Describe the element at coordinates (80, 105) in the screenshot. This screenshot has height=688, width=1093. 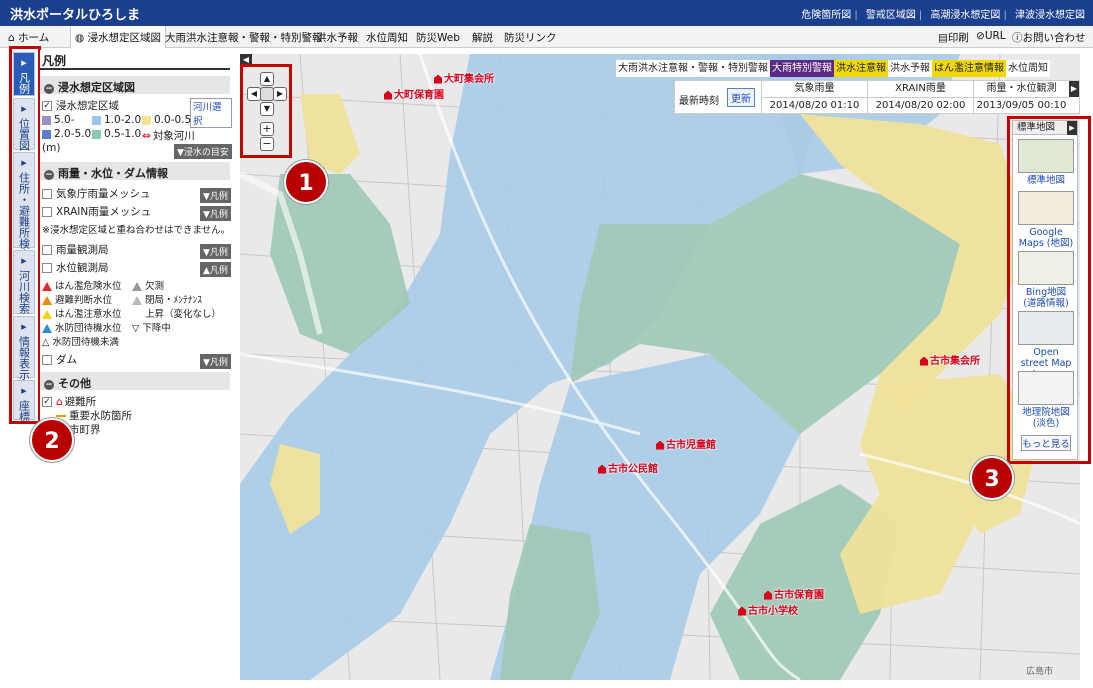
I see `inundation-area-toggle: ✓ 浸水想定区域` at that location.